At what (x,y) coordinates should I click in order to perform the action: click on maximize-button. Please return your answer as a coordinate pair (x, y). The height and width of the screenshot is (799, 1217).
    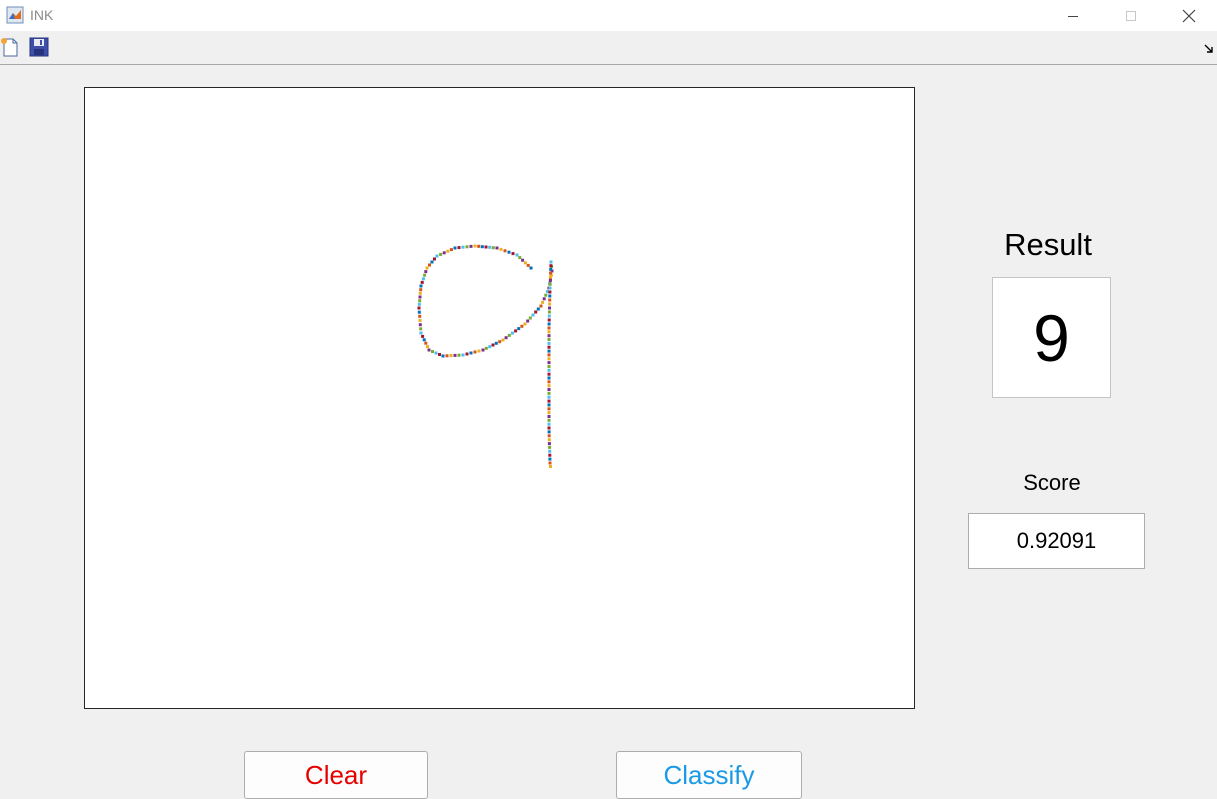
    Looking at the image, I should click on (1131, 15).